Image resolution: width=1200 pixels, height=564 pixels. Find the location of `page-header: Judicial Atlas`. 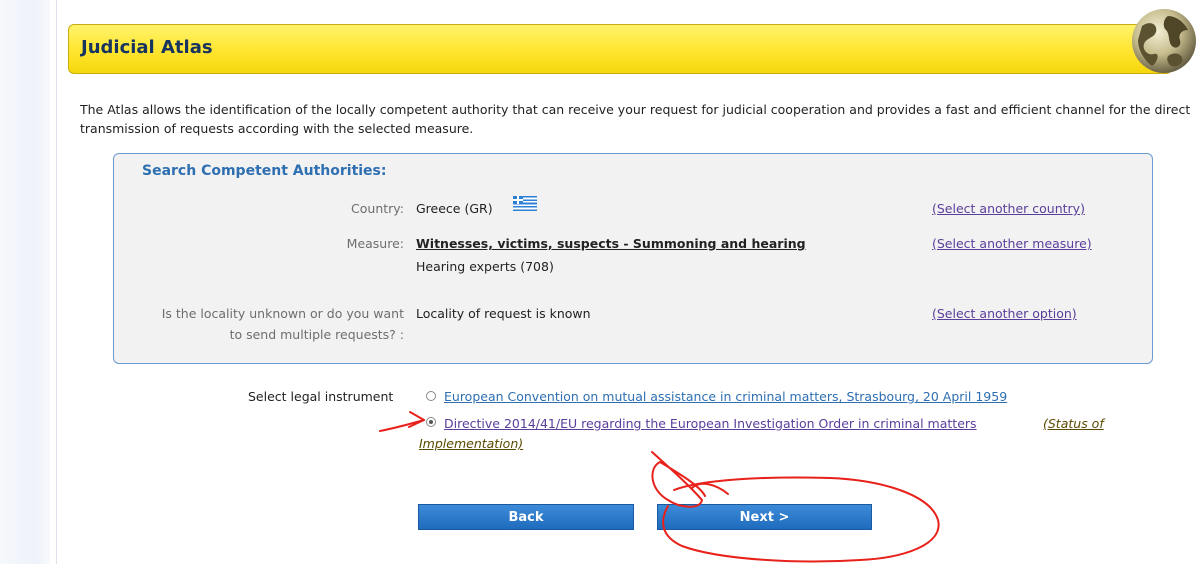

page-header: Judicial Atlas is located at coordinates (620, 49).